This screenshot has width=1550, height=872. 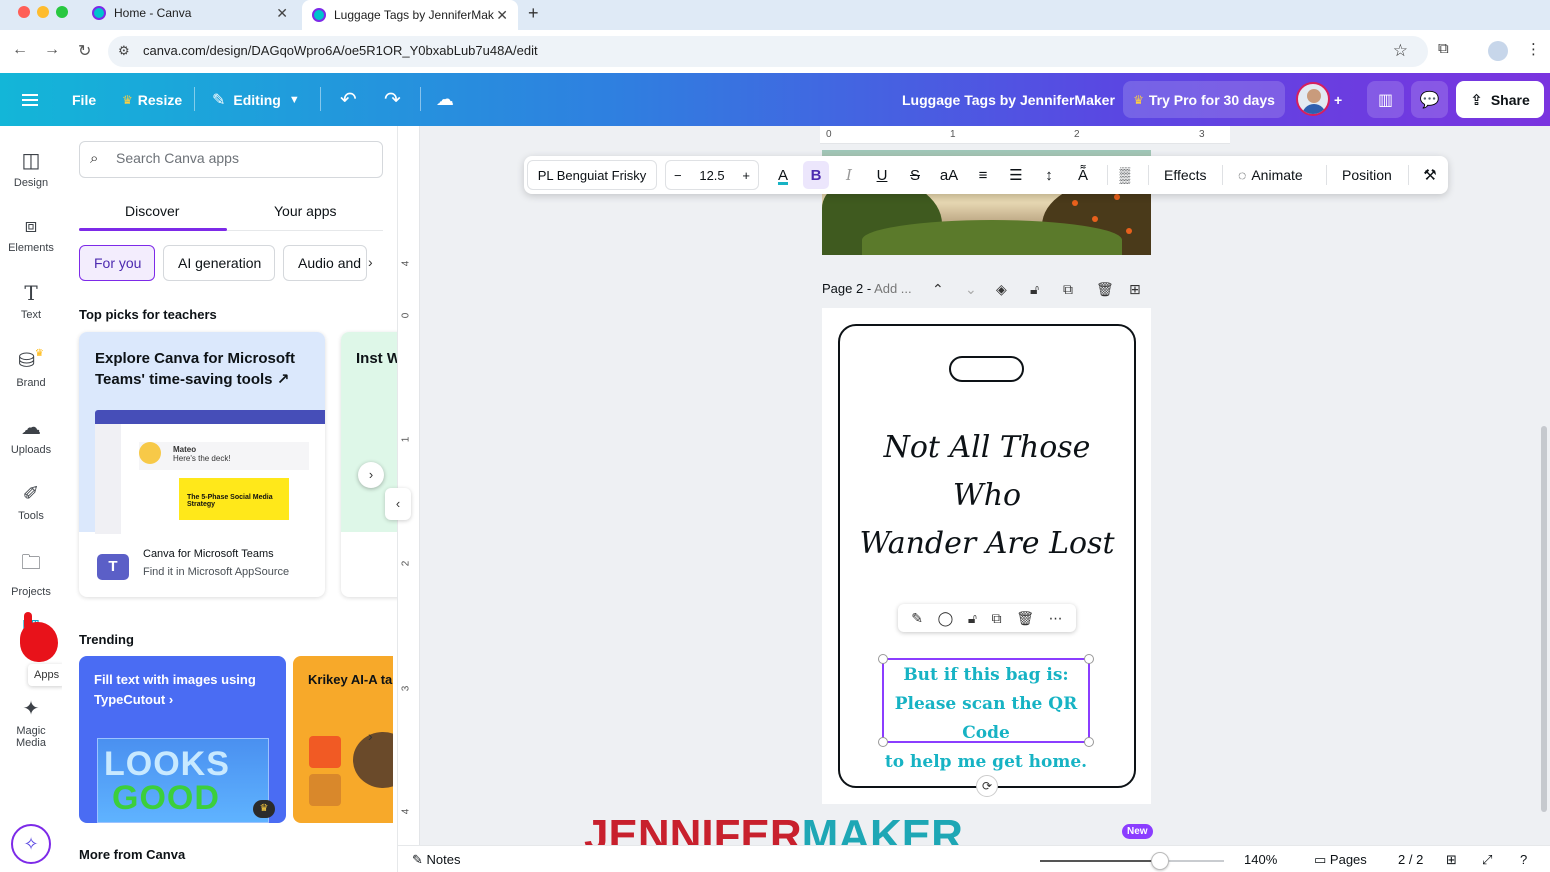 I want to click on search-apps-box: ⌕, so click(x=231, y=159).